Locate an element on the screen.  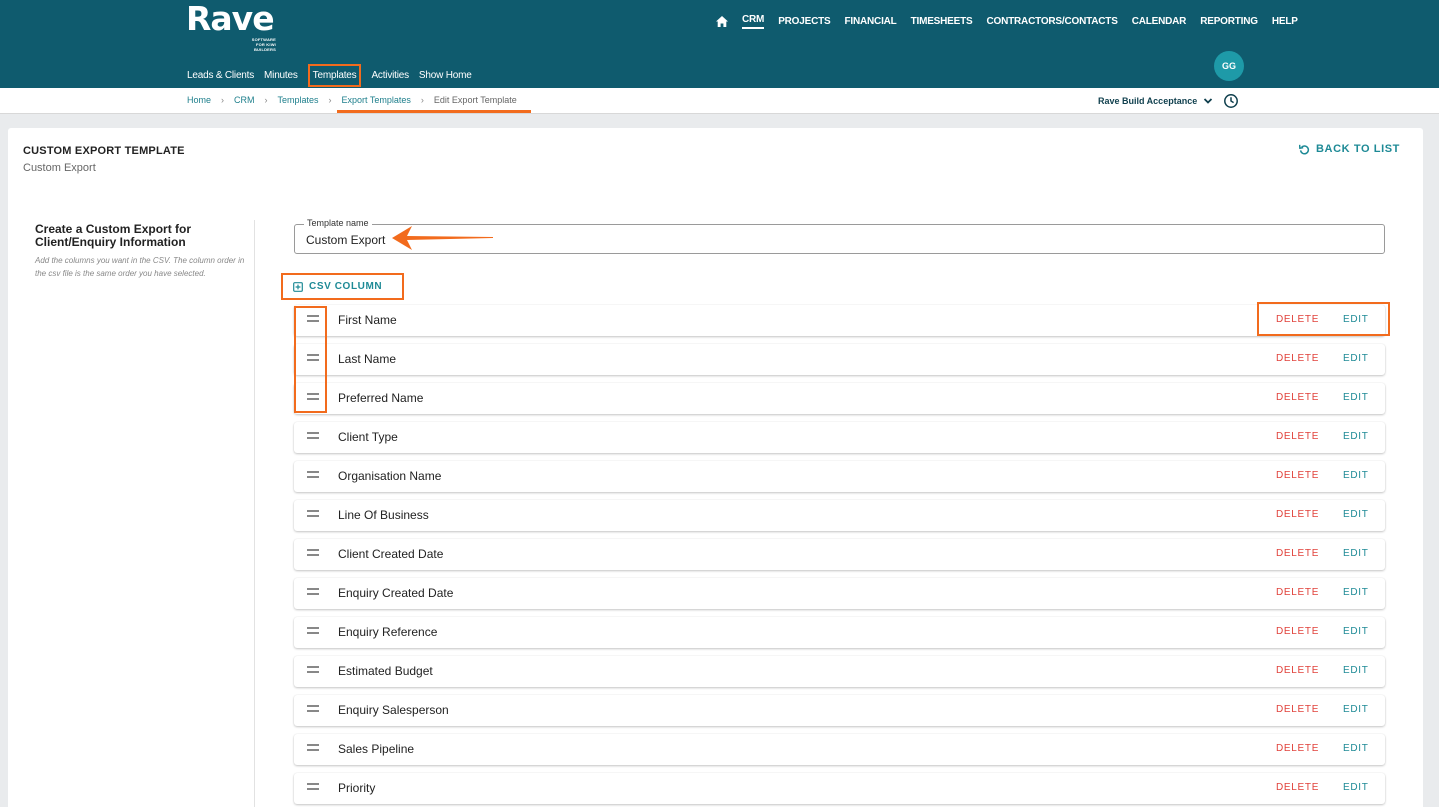
nav-help: HELP is located at coordinates (1285, 21).